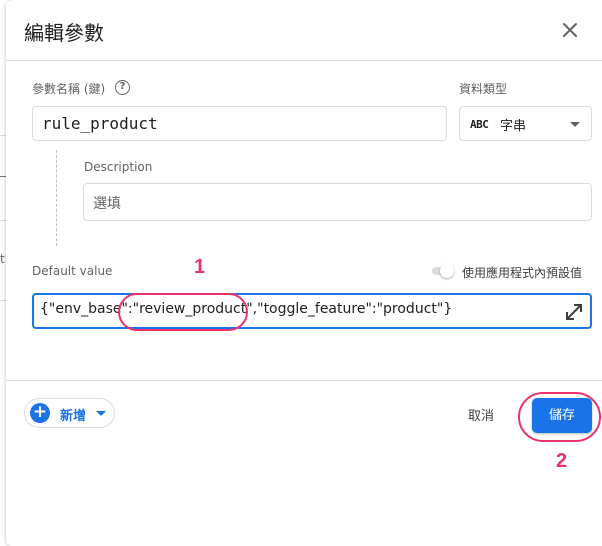 This screenshot has width=602, height=546. Describe the element at coordinates (200, 267) in the screenshot. I see `annotation-marker-1: 1` at that location.